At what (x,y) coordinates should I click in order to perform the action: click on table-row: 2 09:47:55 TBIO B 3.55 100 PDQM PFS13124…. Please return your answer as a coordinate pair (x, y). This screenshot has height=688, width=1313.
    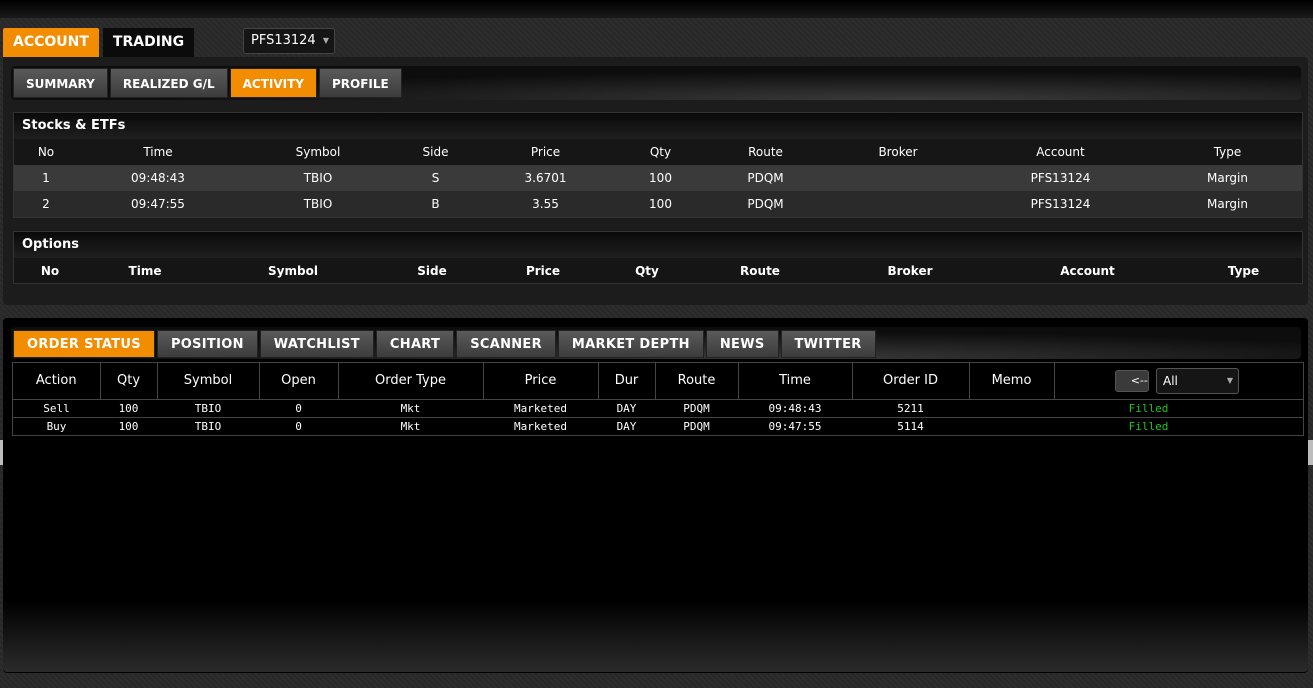
    Looking at the image, I should click on (658, 204).